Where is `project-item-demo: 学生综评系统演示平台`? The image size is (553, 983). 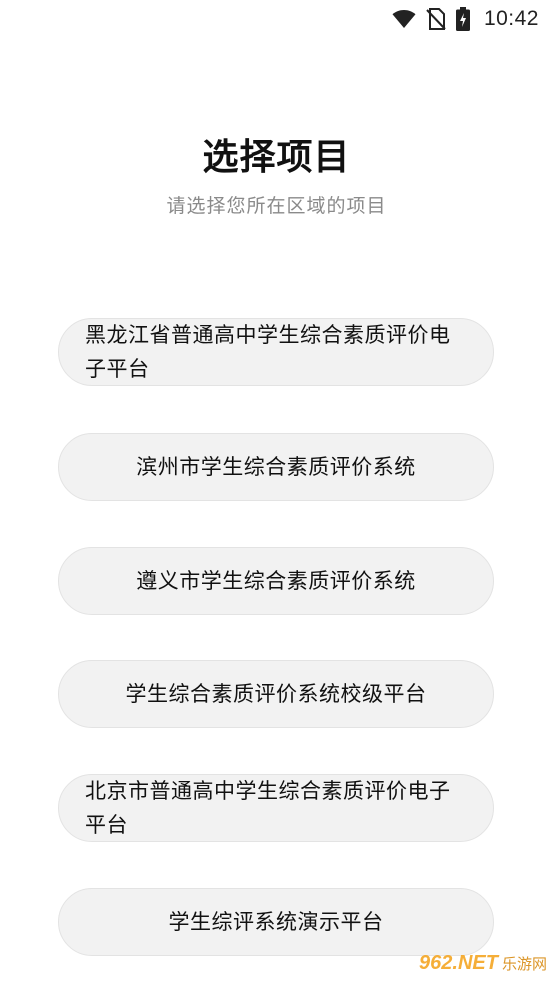 project-item-demo: 学生综评系统演示平台 is located at coordinates (276, 922).